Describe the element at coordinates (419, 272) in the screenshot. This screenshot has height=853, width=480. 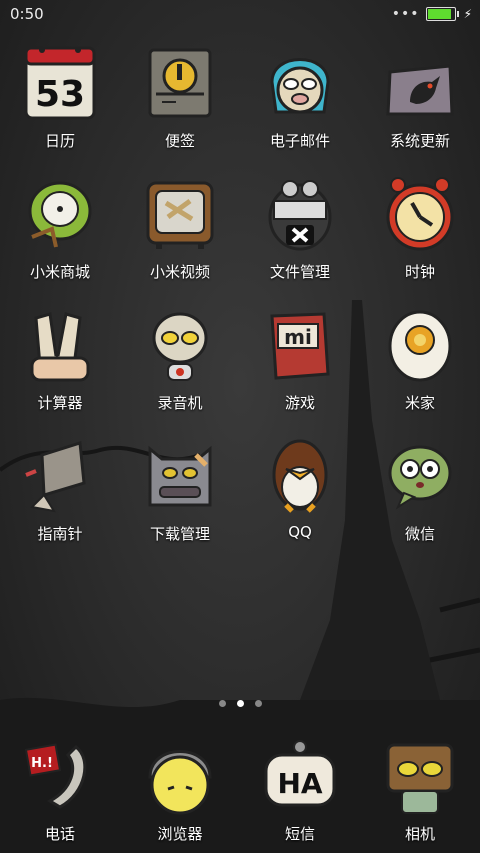
I see `app-label: 时钟` at that location.